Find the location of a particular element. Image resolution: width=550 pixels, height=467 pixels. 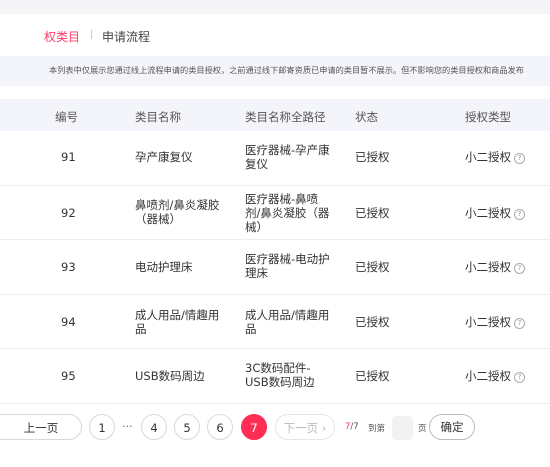

header-auth-type: 授权类型 is located at coordinates (488, 117).